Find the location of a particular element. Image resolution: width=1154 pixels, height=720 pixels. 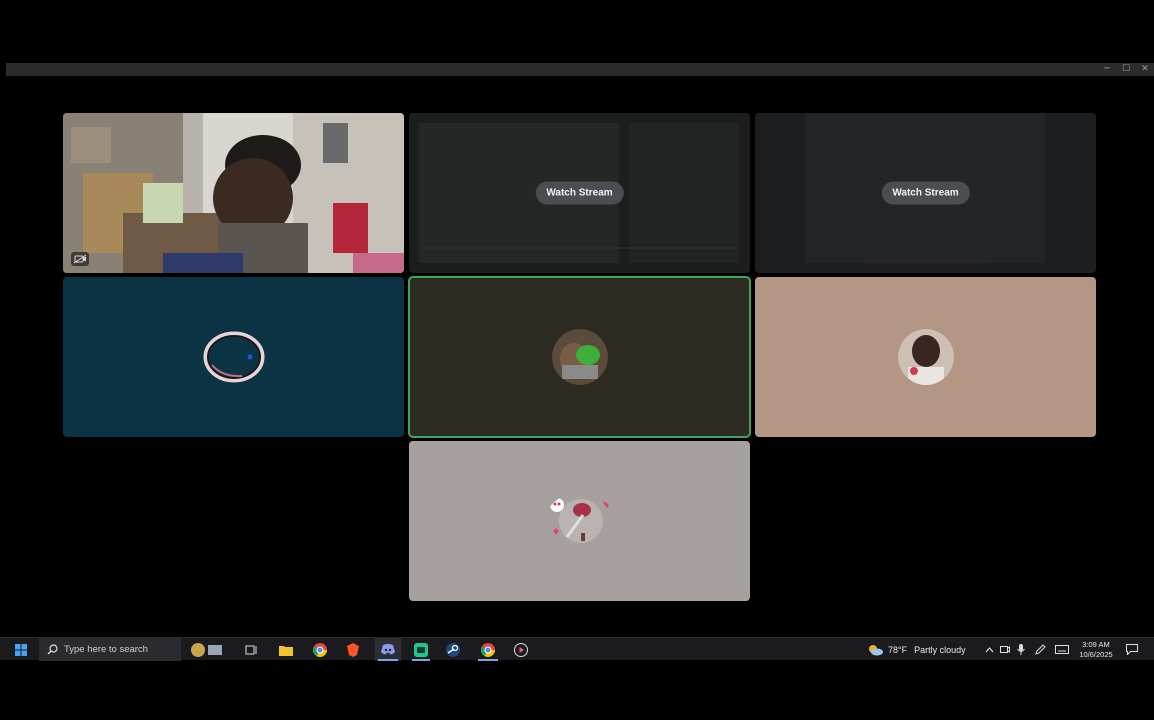

window-titlebar: ─ ☐ ✕ is located at coordinates (580, 69).